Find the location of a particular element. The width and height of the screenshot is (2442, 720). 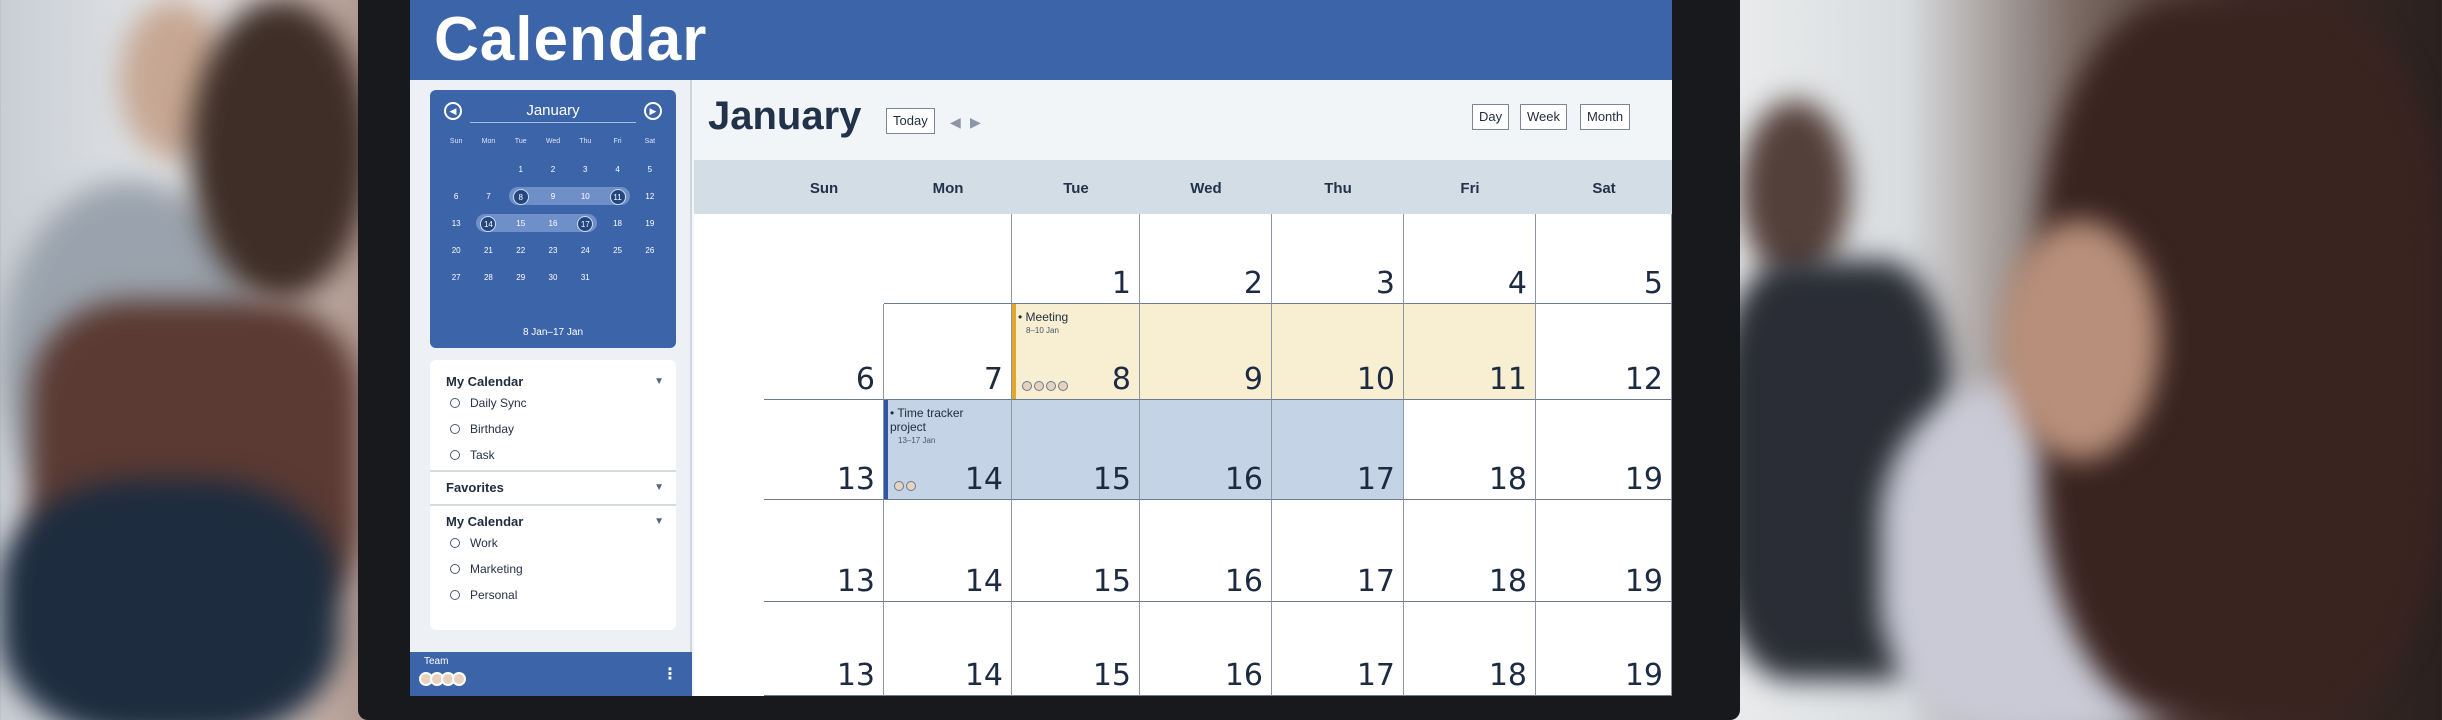

day-number: 9 is located at coordinates (1253, 379).